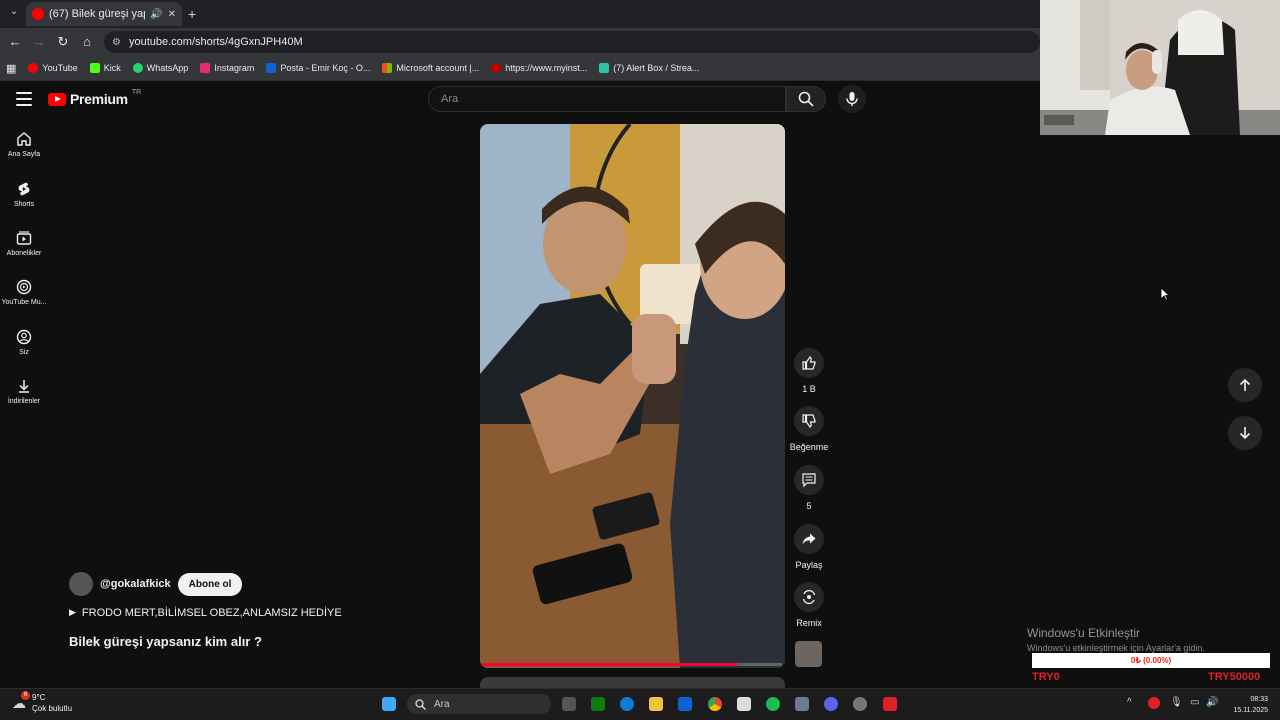 Image resolution: width=1280 pixels, height=720 pixels. Describe the element at coordinates (52, 708) in the screenshot. I see `weather-desc: Çok bulutlu` at that location.